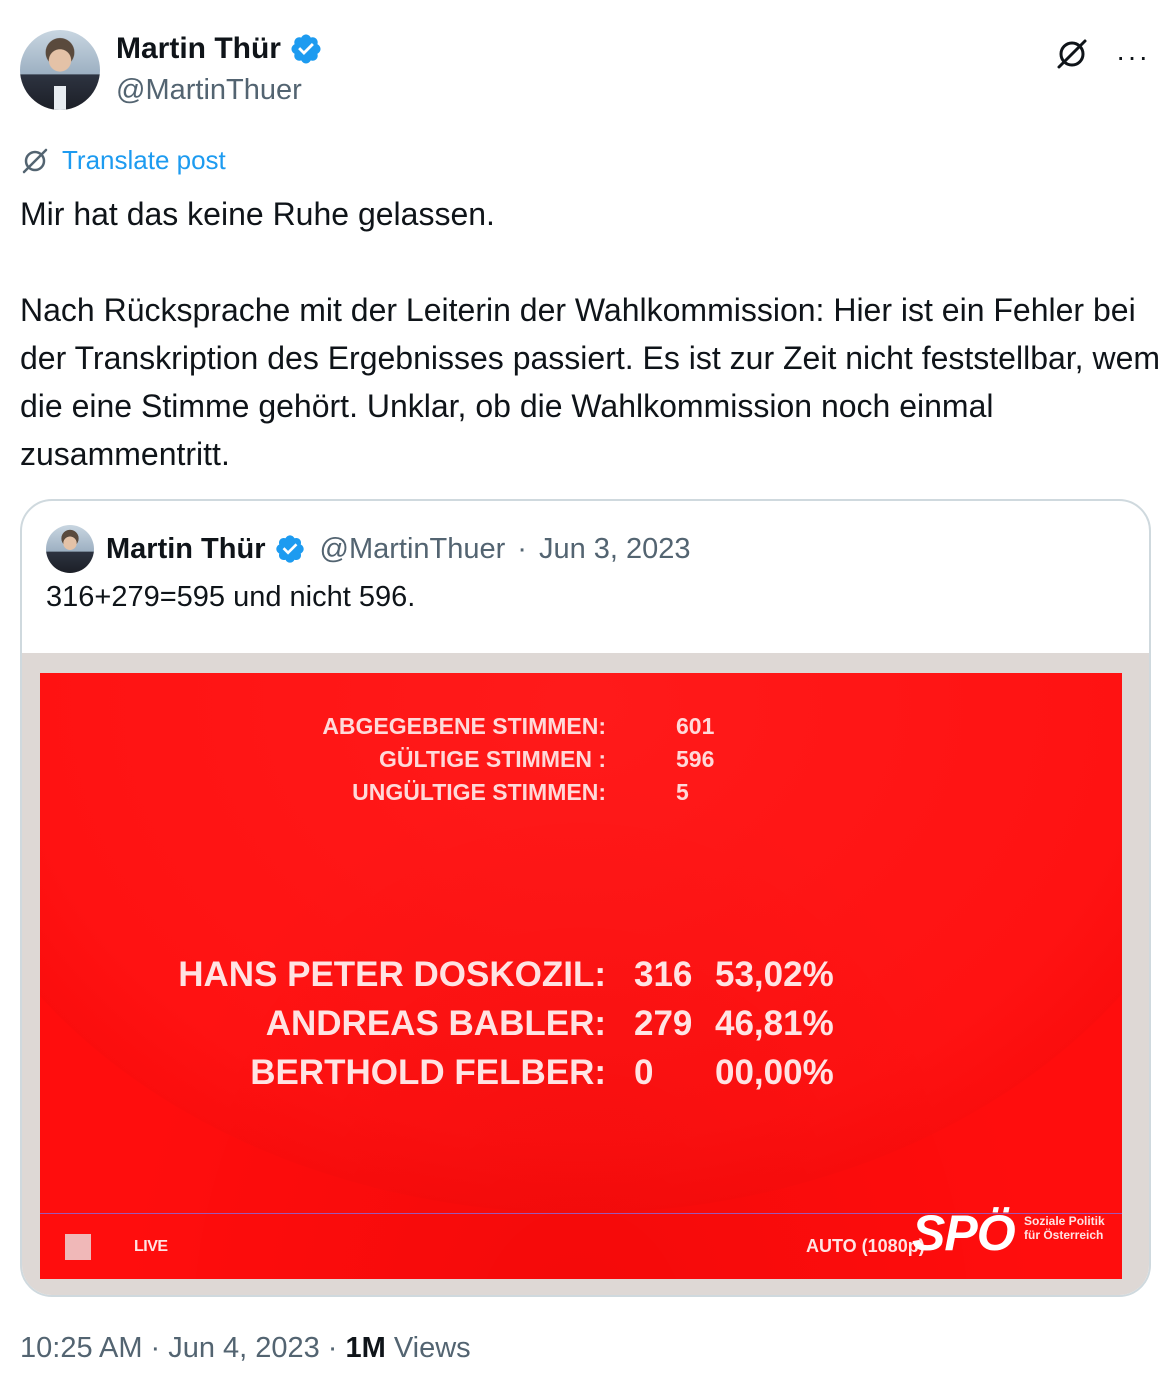 The image size is (1170, 1394). I want to click on quality-label: AUTO (1080p), so click(865, 1246).